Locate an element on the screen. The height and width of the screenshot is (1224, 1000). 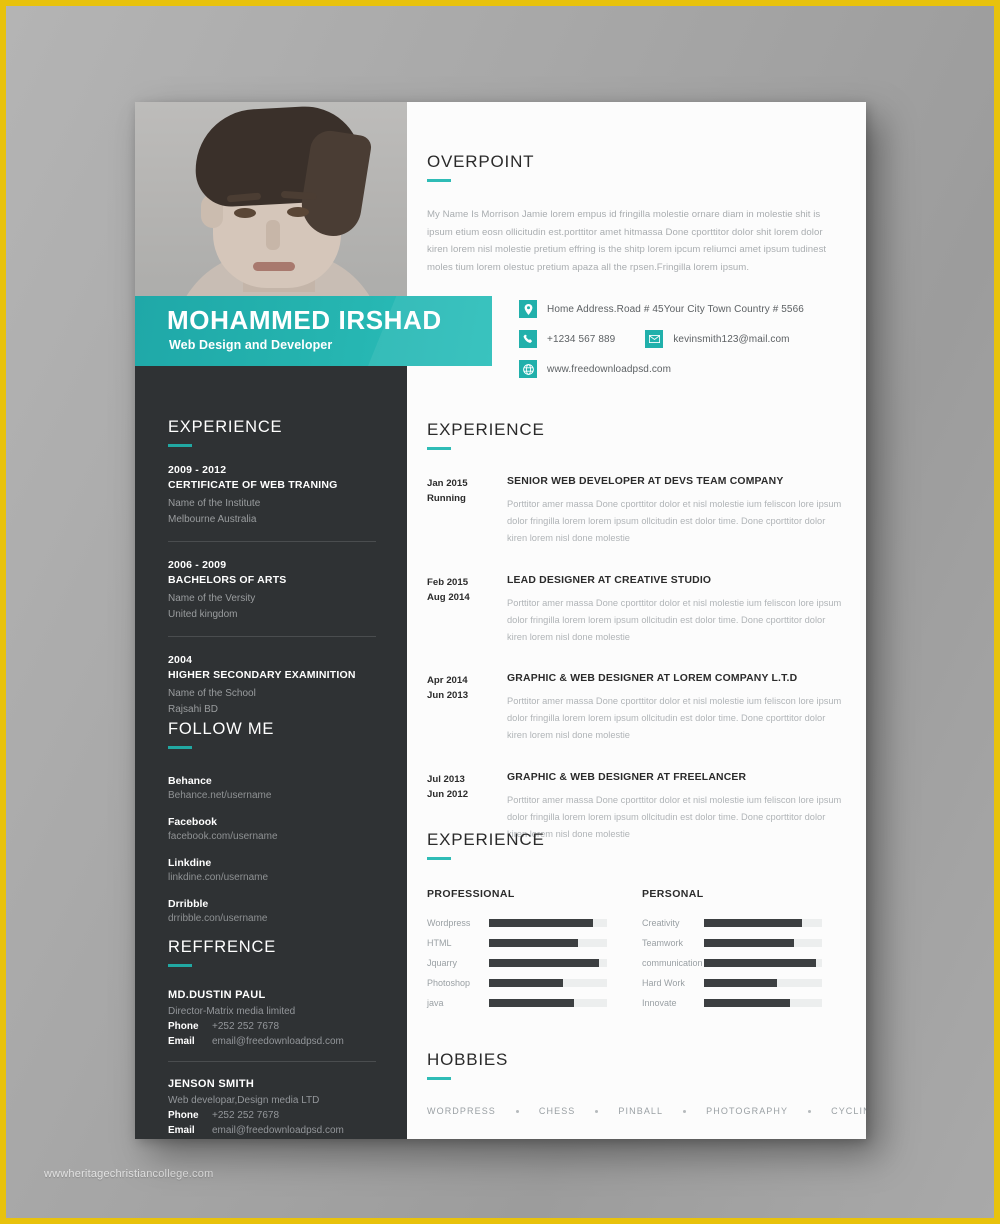
hobby-item: PHOTOGRAPHY is located at coordinates (747, 1111).